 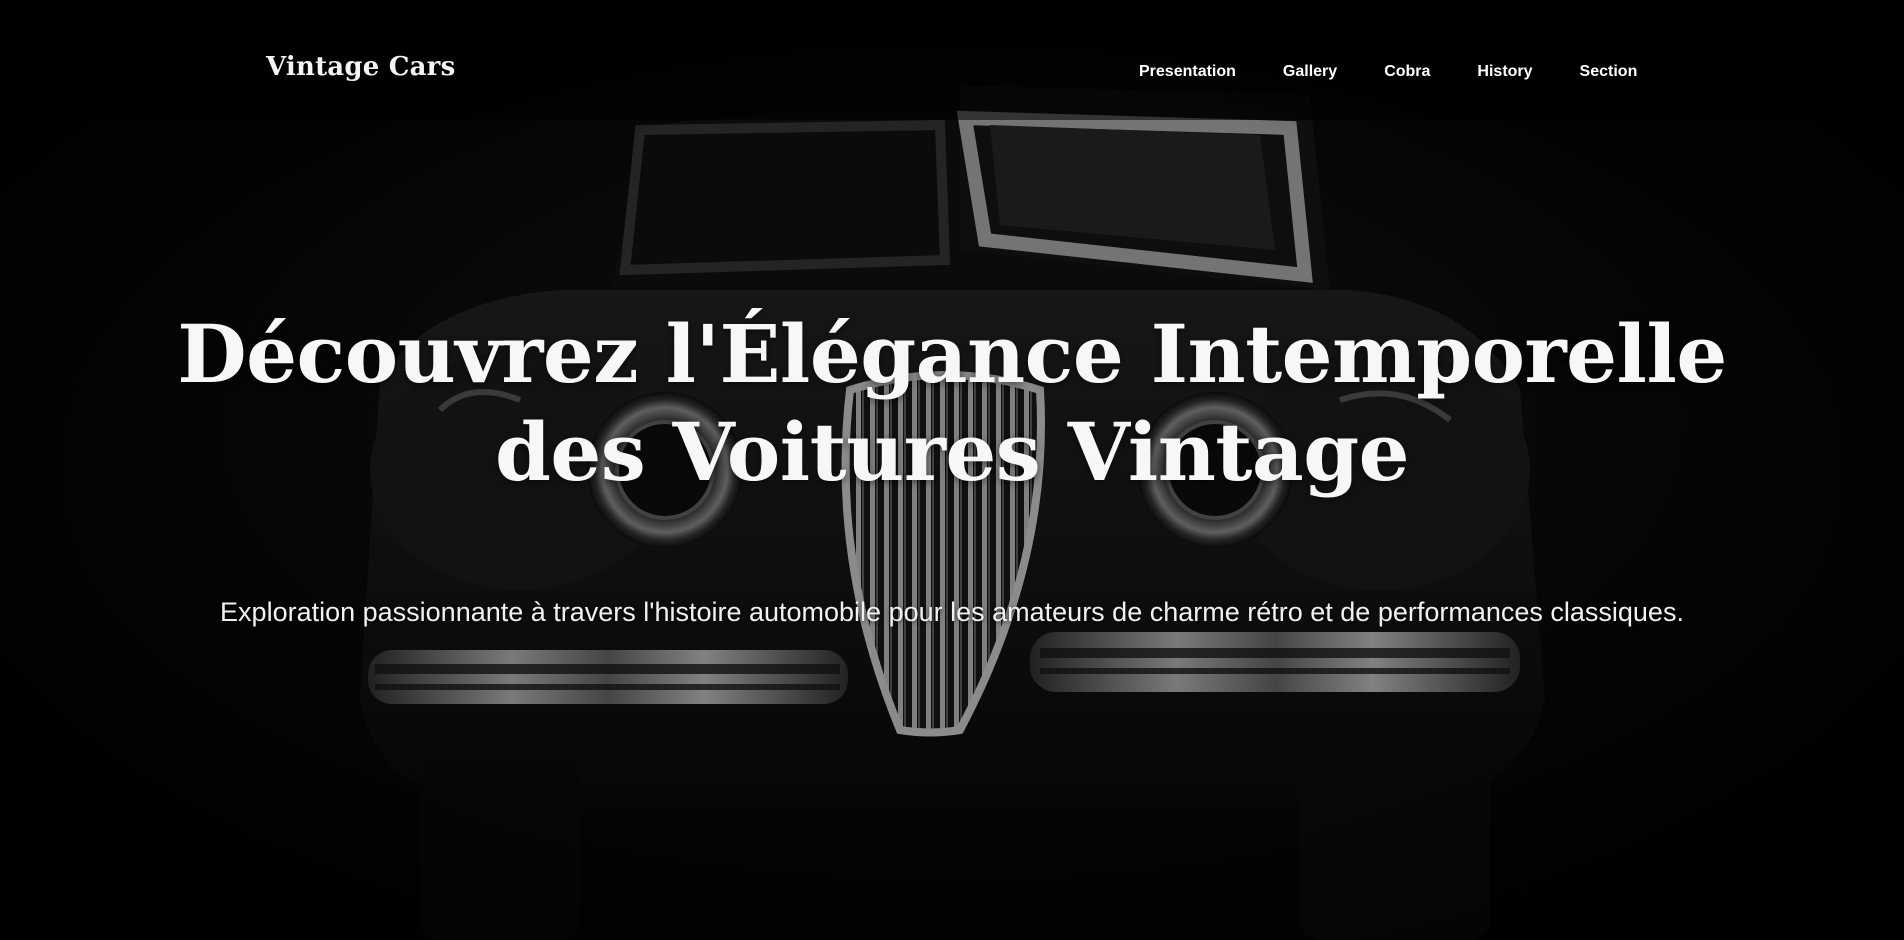 What do you see at coordinates (1609, 72) in the screenshot?
I see `nav-link-section: Section` at bounding box center [1609, 72].